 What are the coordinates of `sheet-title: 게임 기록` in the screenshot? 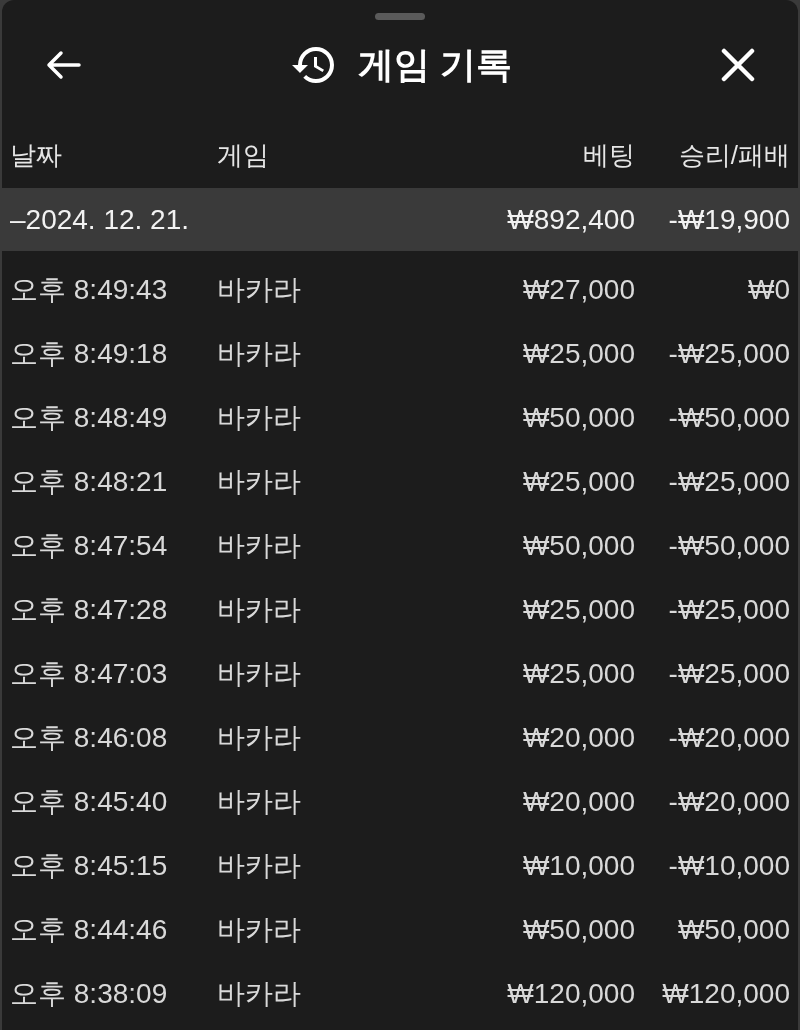 It's located at (435, 65).